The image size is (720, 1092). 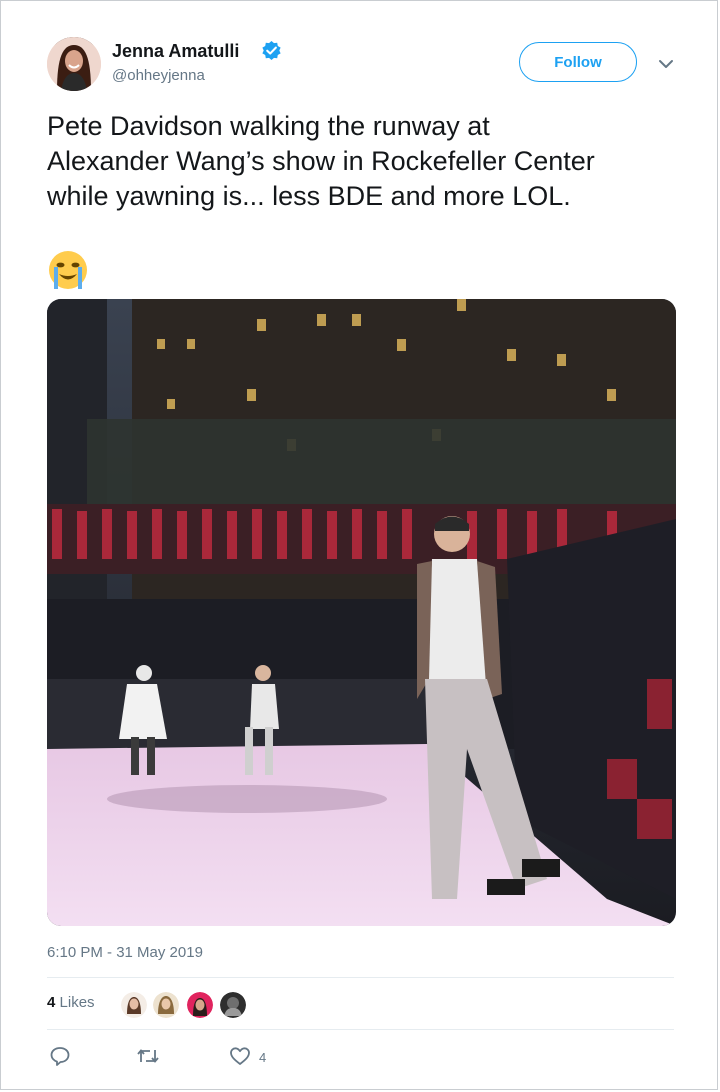 What do you see at coordinates (74, 64) in the screenshot?
I see `author-avatar` at bounding box center [74, 64].